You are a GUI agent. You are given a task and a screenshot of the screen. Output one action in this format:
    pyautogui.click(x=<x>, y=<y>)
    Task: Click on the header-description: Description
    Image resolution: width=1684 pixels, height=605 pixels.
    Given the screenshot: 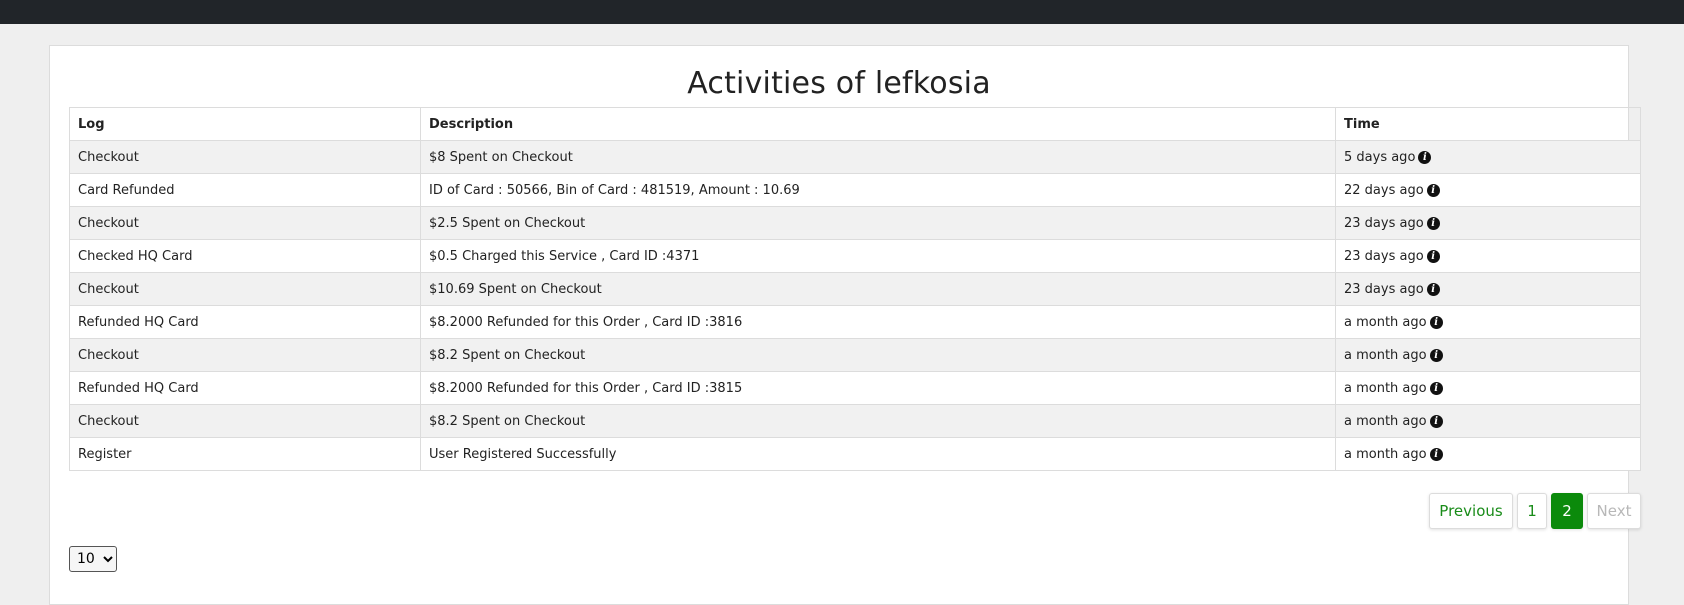 What is the action you would take?
    pyautogui.click(x=878, y=124)
    